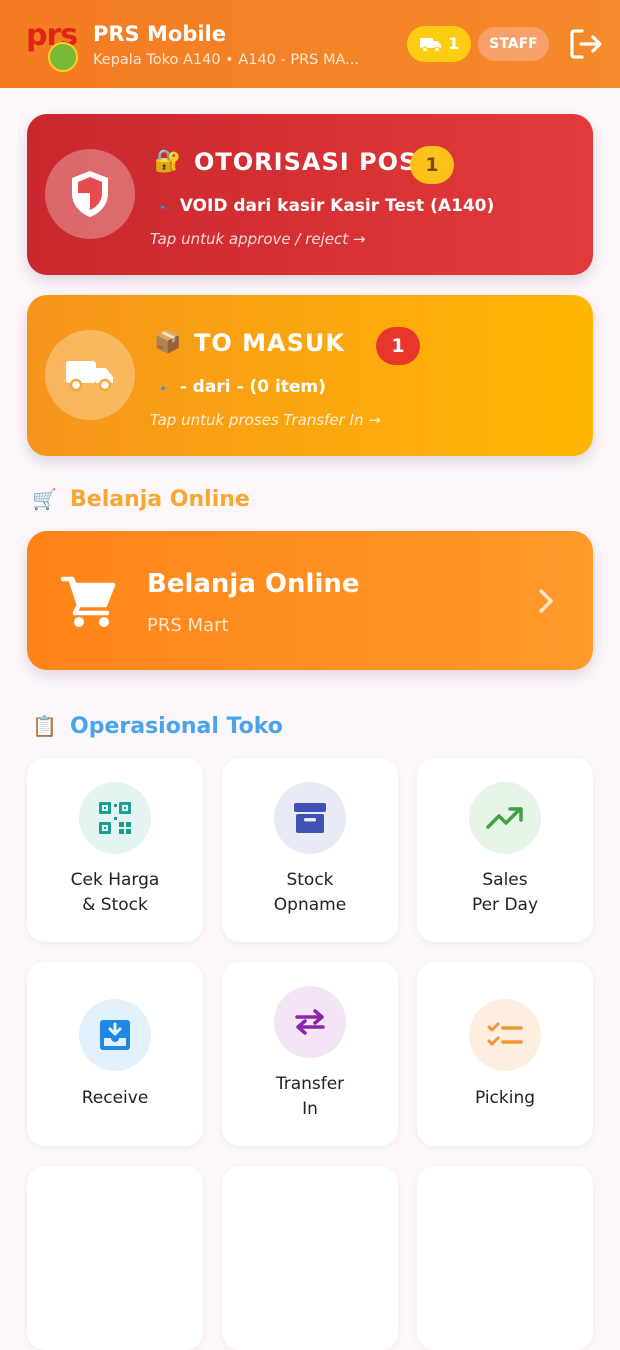 This screenshot has height=1350, width=620. I want to click on tile-label-line1: Stock, so click(310, 880).